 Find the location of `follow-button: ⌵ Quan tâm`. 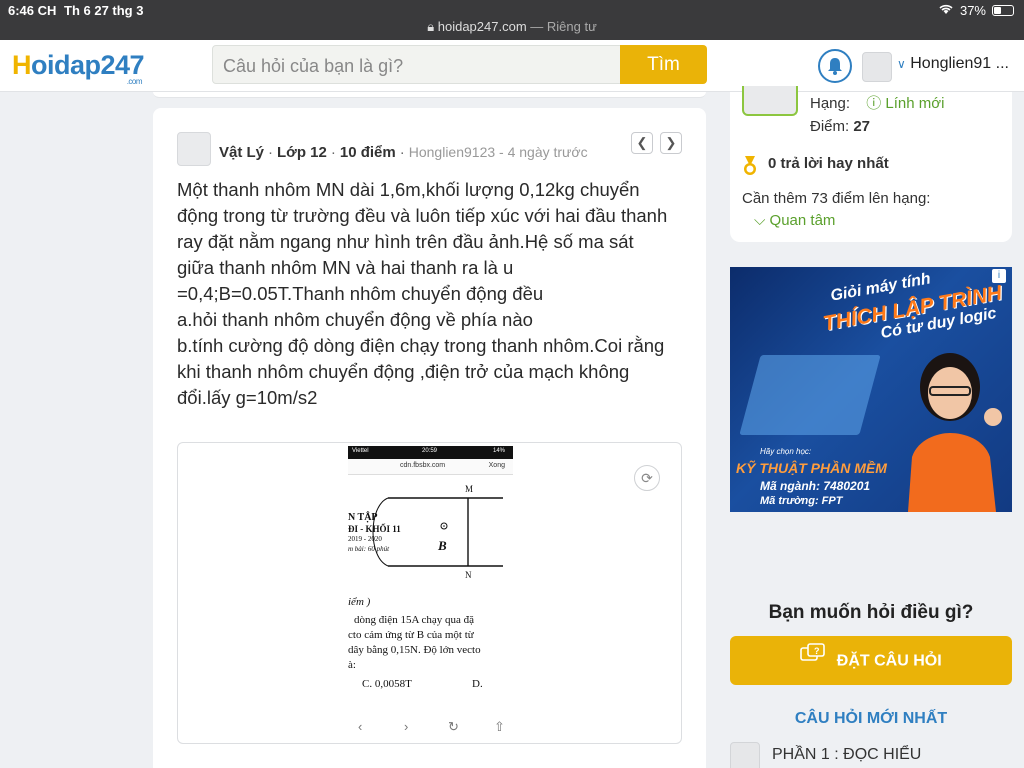

follow-button: ⌵ Quan tâm is located at coordinates (794, 220).